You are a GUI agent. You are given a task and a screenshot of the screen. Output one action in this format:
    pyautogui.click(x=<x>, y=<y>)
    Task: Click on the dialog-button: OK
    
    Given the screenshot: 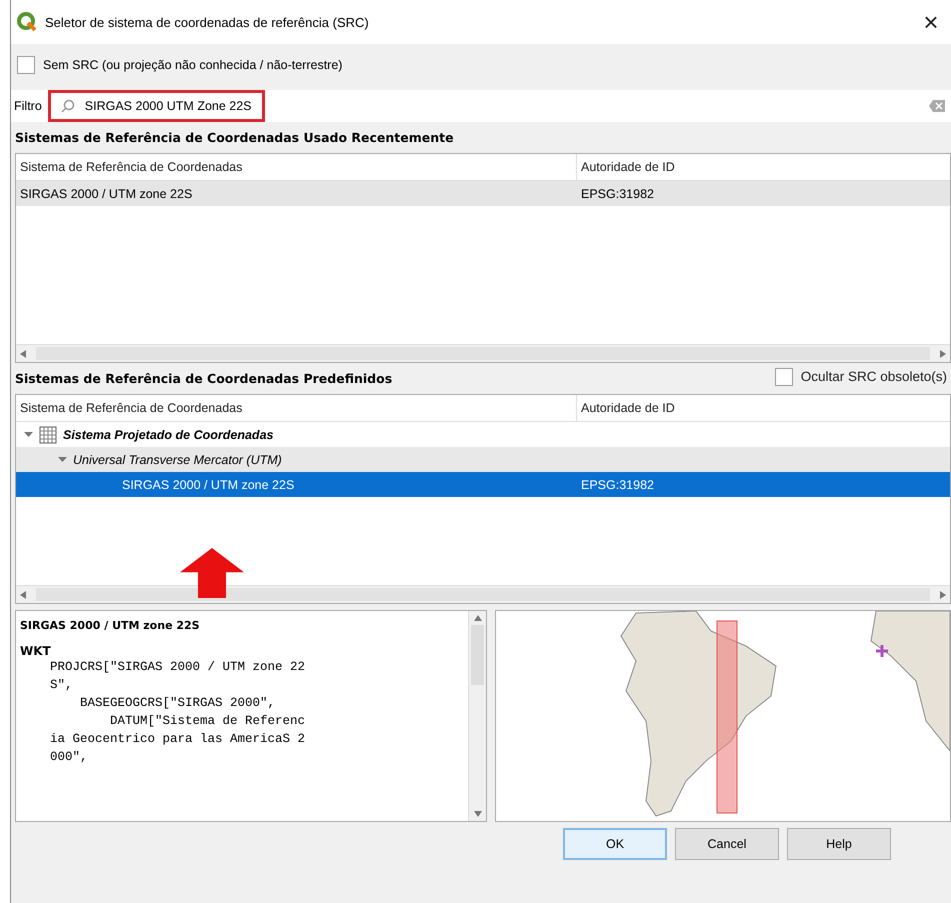 What is the action you would take?
    pyautogui.click(x=615, y=844)
    